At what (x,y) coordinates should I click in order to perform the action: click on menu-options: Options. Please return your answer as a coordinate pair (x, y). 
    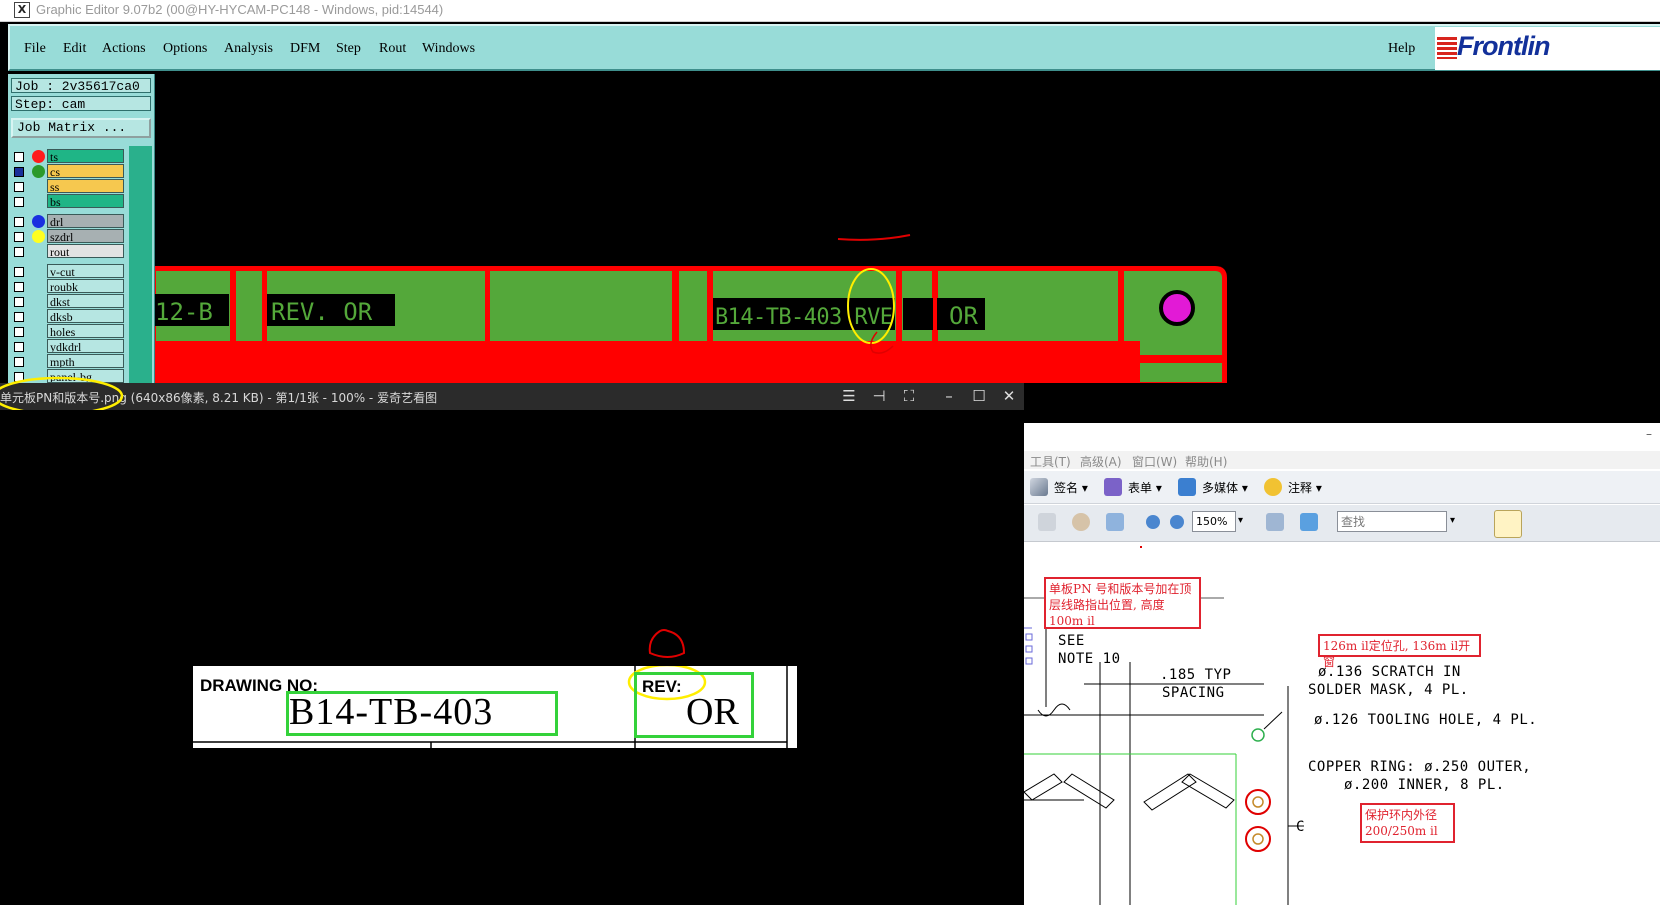
    Looking at the image, I should click on (185, 49).